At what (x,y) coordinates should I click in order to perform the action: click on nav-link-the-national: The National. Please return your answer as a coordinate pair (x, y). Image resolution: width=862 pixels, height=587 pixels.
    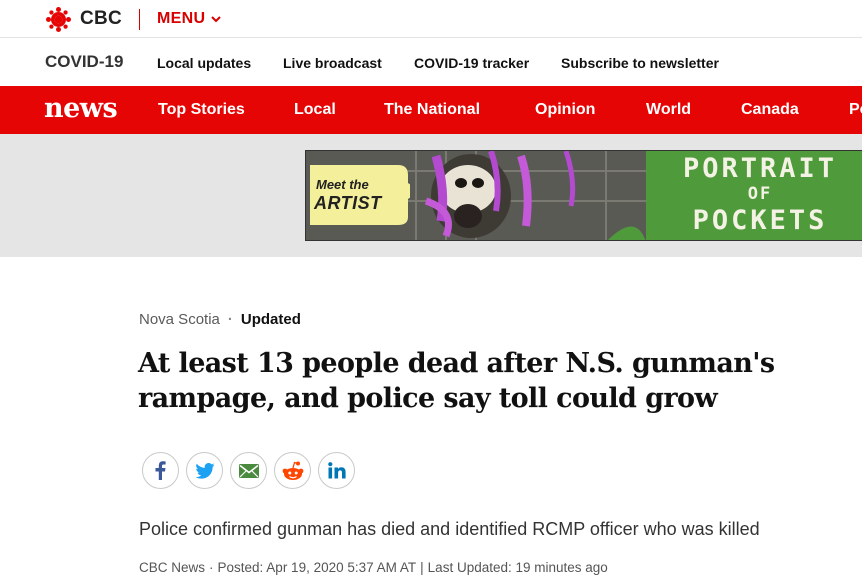
    Looking at the image, I should click on (432, 110).